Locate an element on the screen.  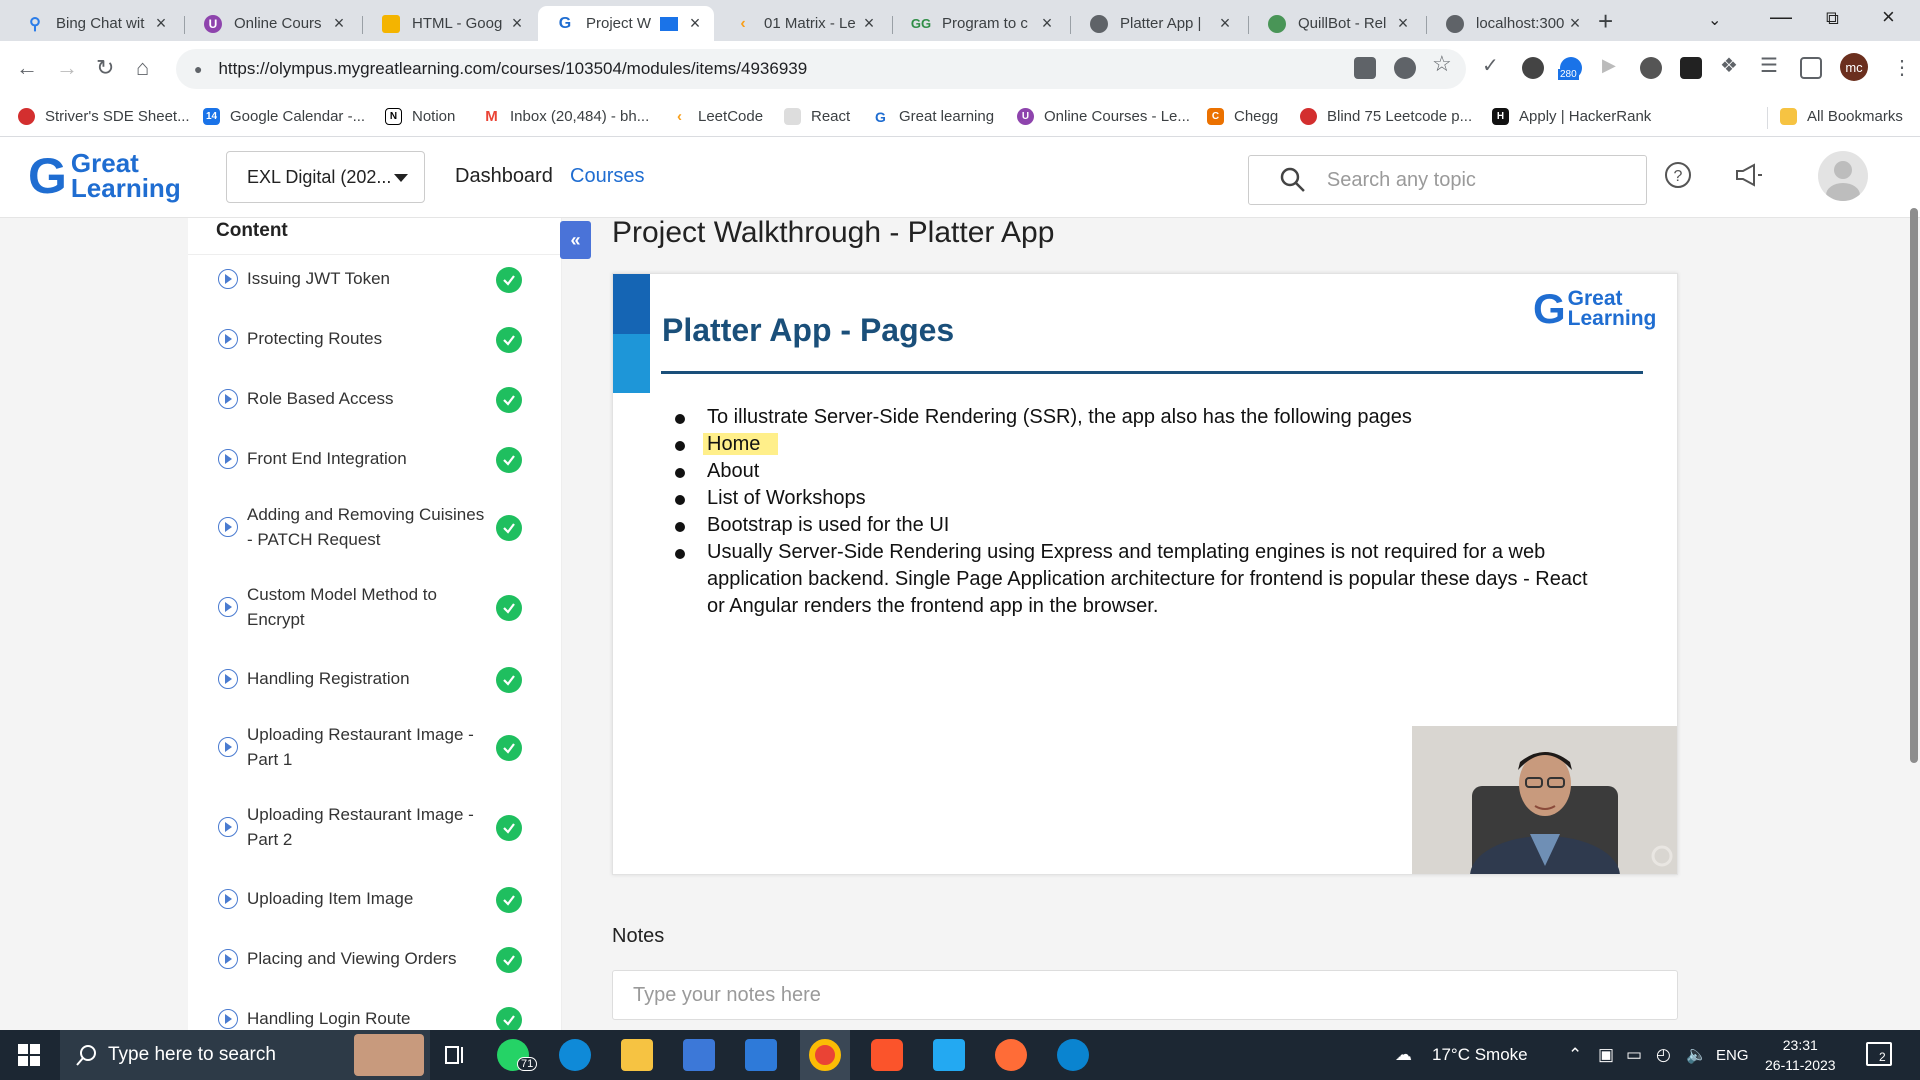
close-window-button: × is located at coordinates (1888, 17).